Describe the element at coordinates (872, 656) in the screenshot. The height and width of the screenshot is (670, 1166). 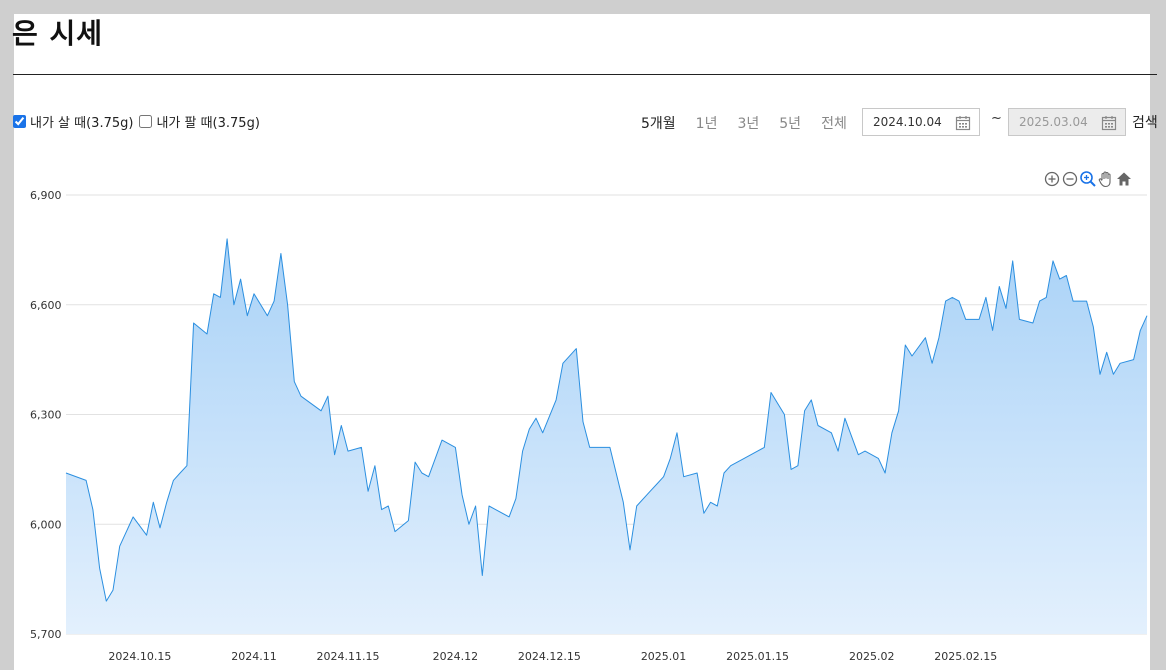
I see `x-tick-label: 2025.02` at that location.